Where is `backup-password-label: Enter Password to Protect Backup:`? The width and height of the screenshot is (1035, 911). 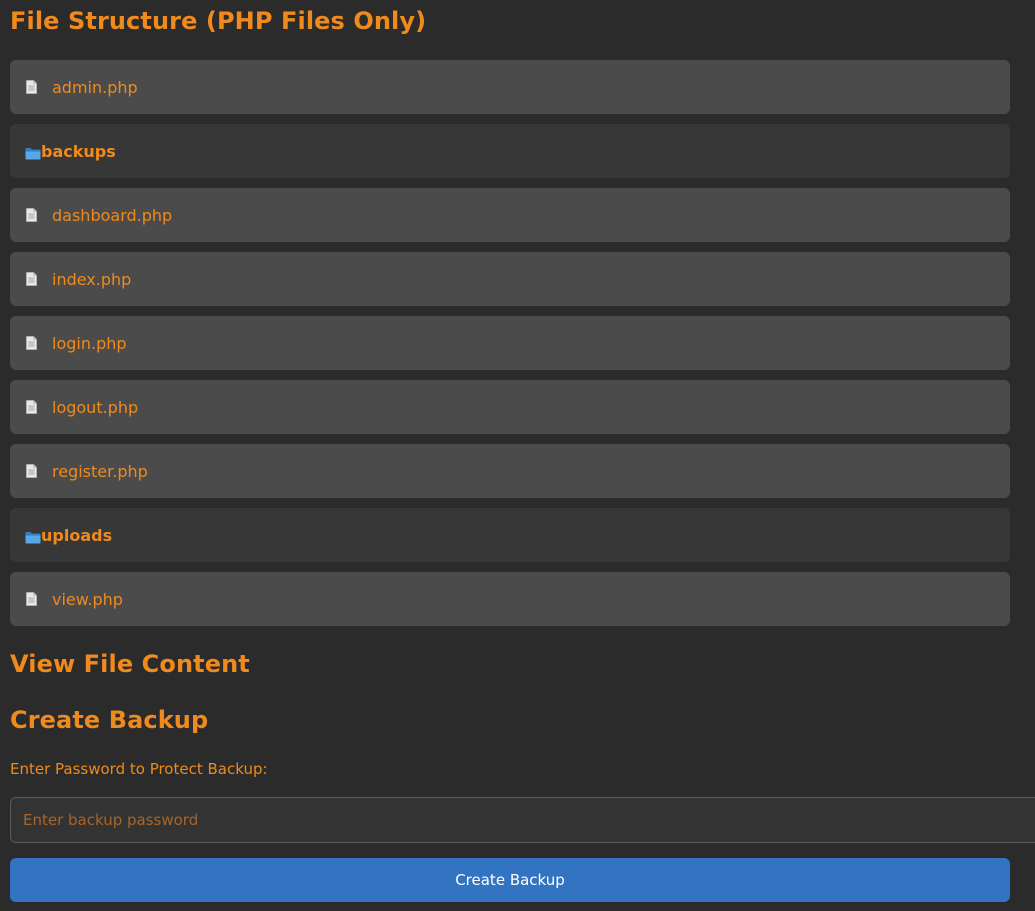 backup-password-label: Enter Password to Protect Backup: is located at coordinates (139, 769).